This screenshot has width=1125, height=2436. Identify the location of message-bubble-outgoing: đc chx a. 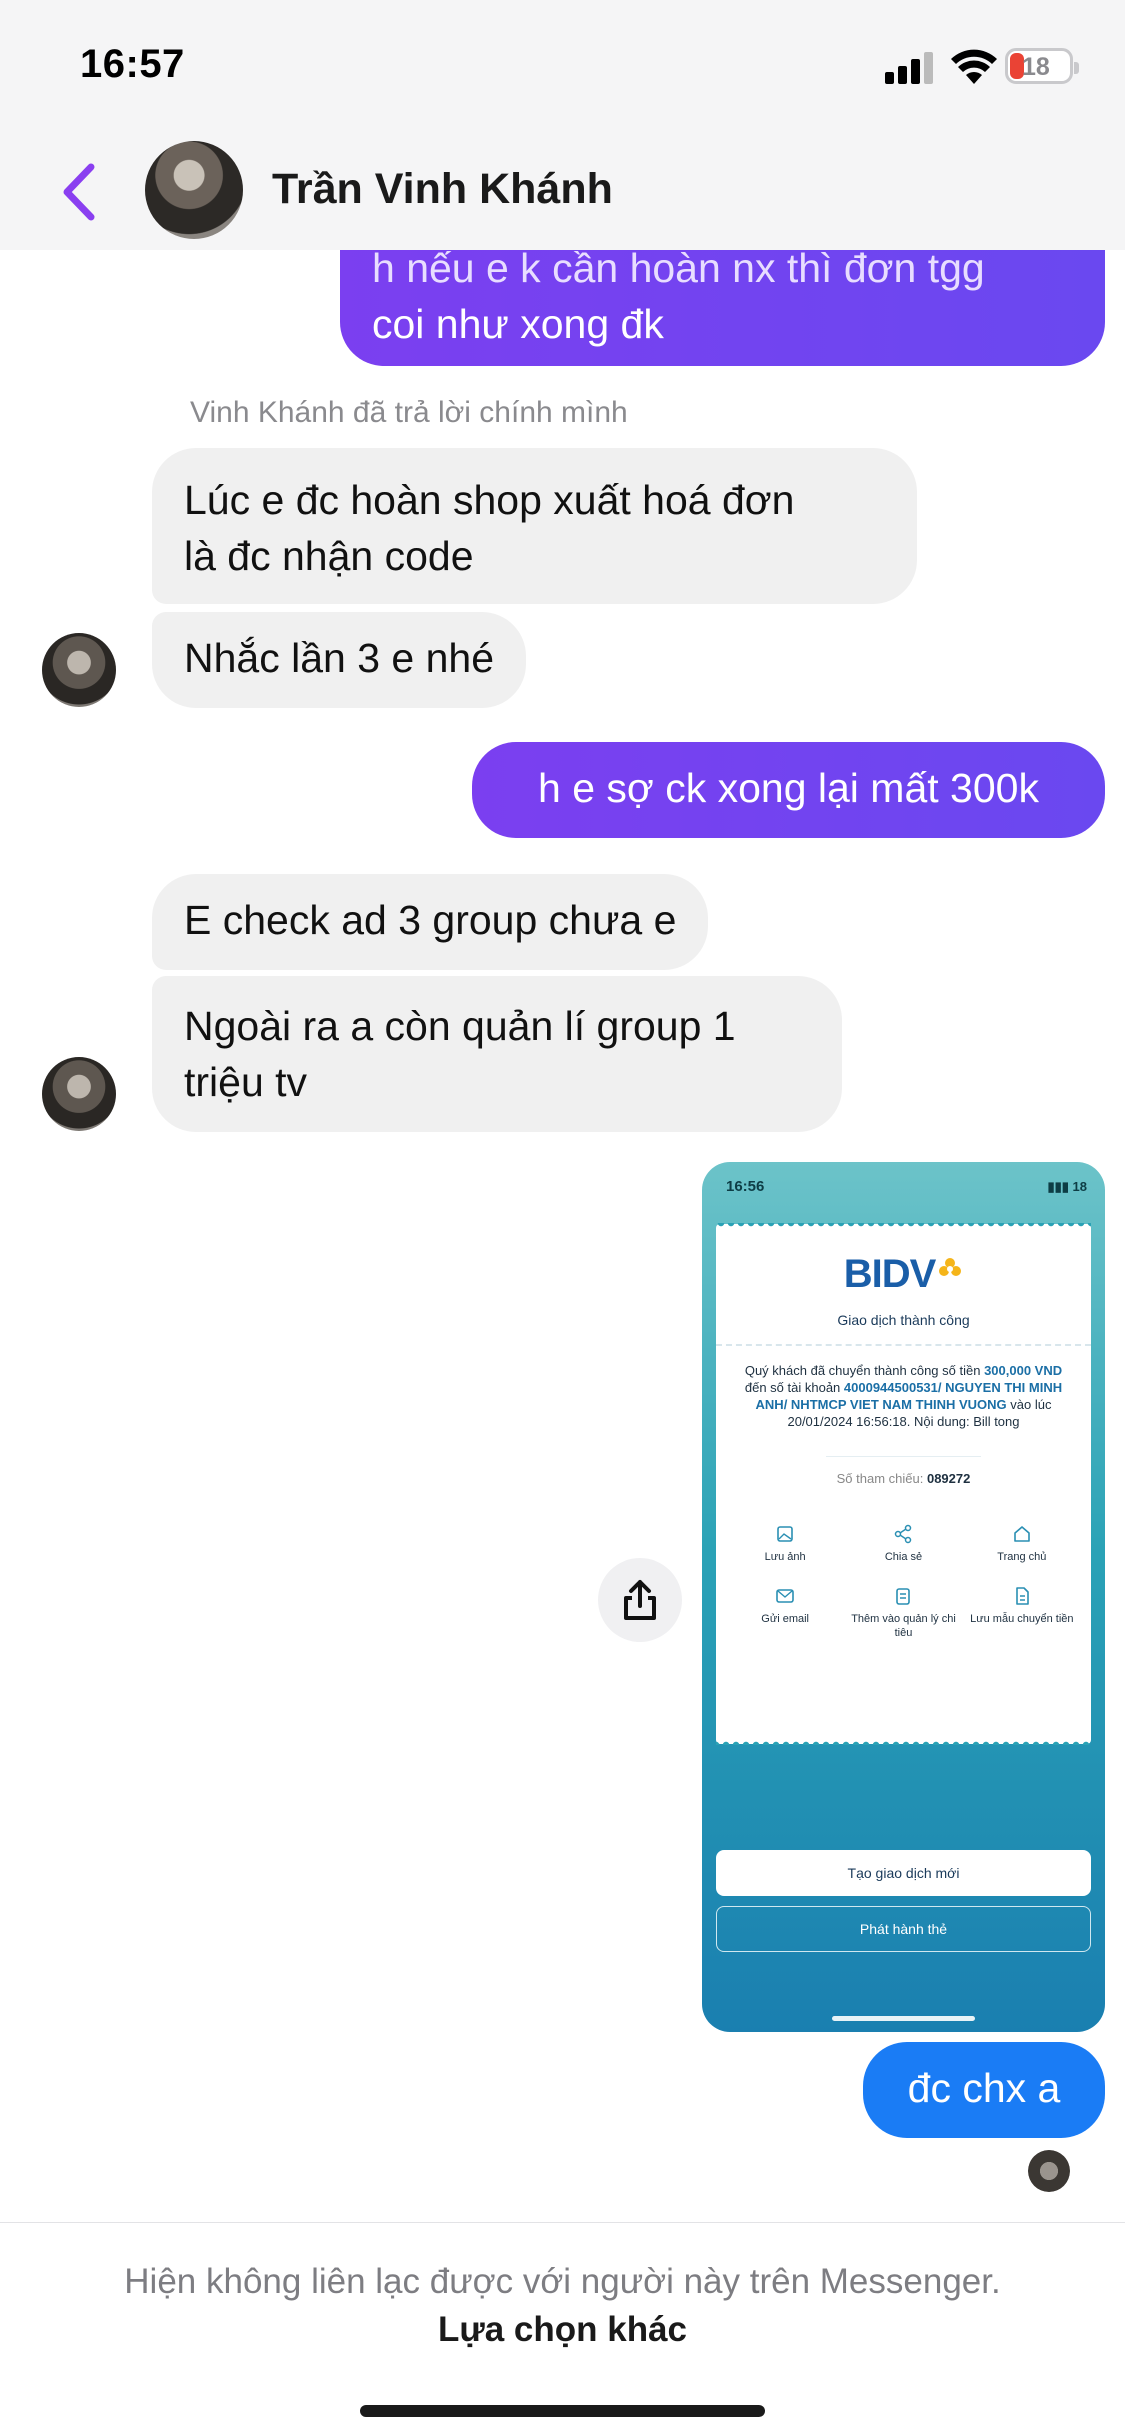
(984, 2090).